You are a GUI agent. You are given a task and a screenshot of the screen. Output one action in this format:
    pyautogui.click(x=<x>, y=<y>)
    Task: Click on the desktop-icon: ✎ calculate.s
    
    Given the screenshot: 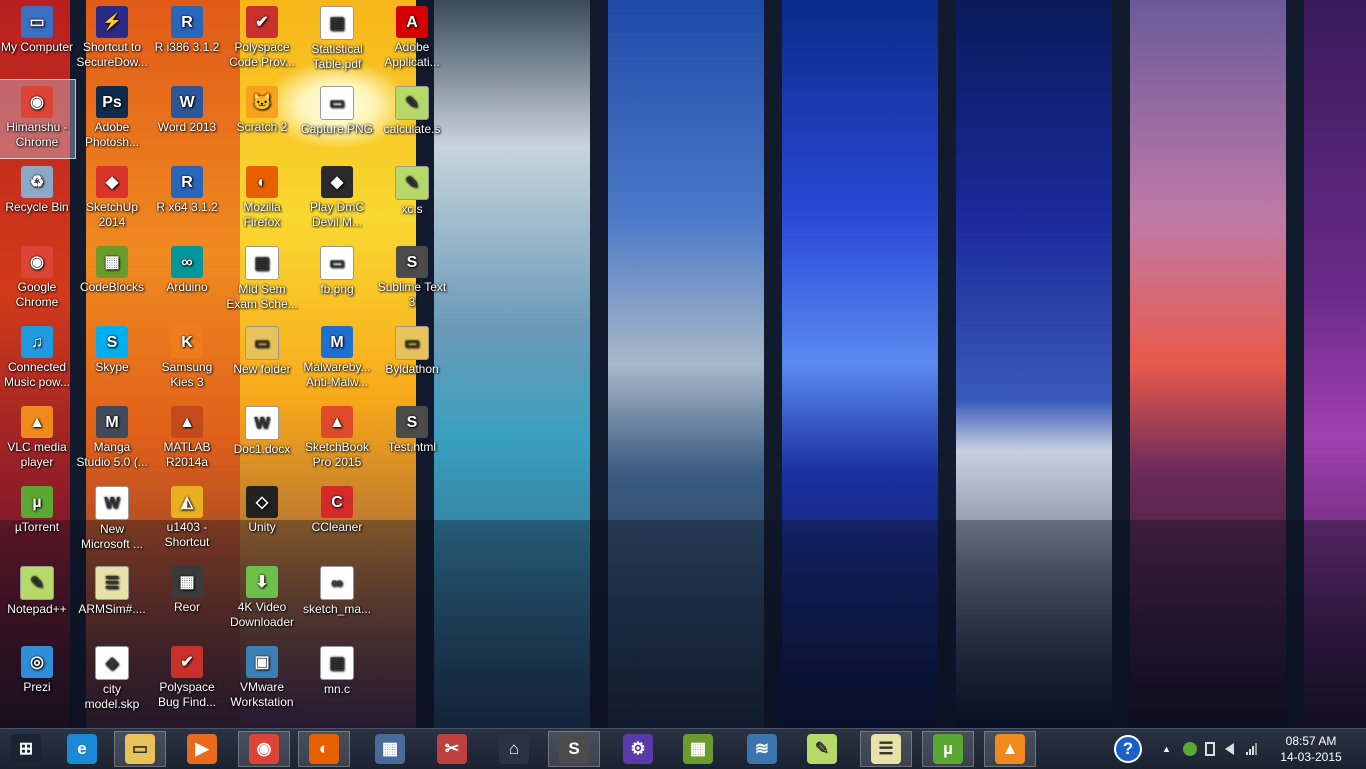 What is the action you would take?
    pyautogui.click(x=412, y=119)
    